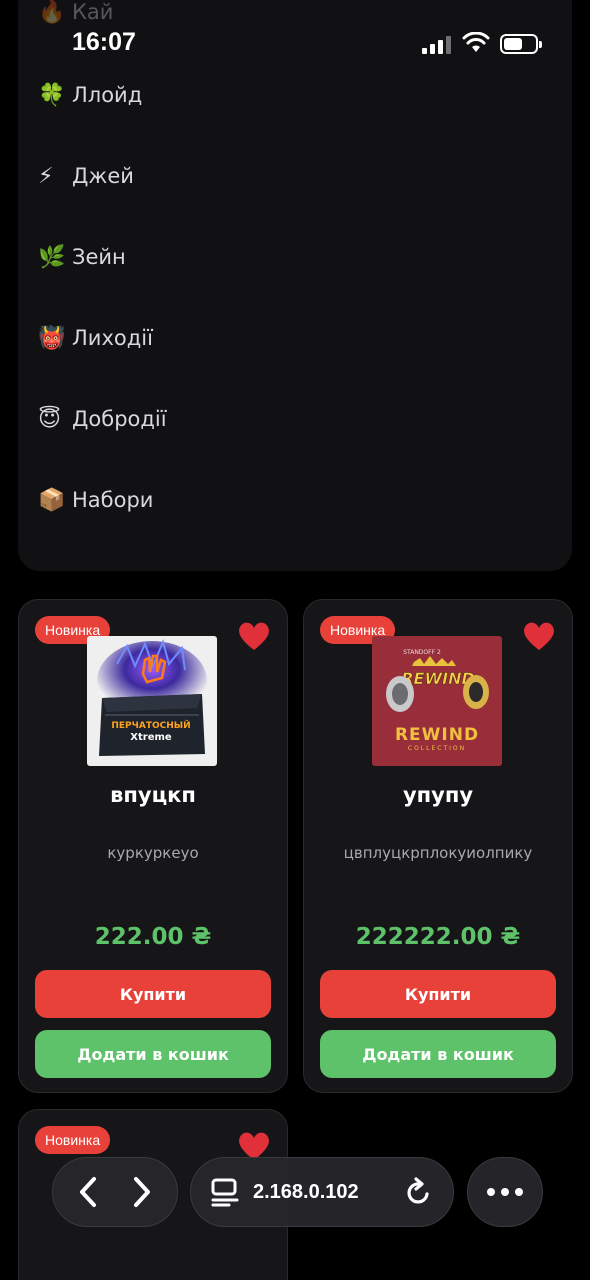  What do you see at coordinates (438, 678) in the screenshot?
I see `rewind-logo: REWIND` at bounding box center [438, 678].